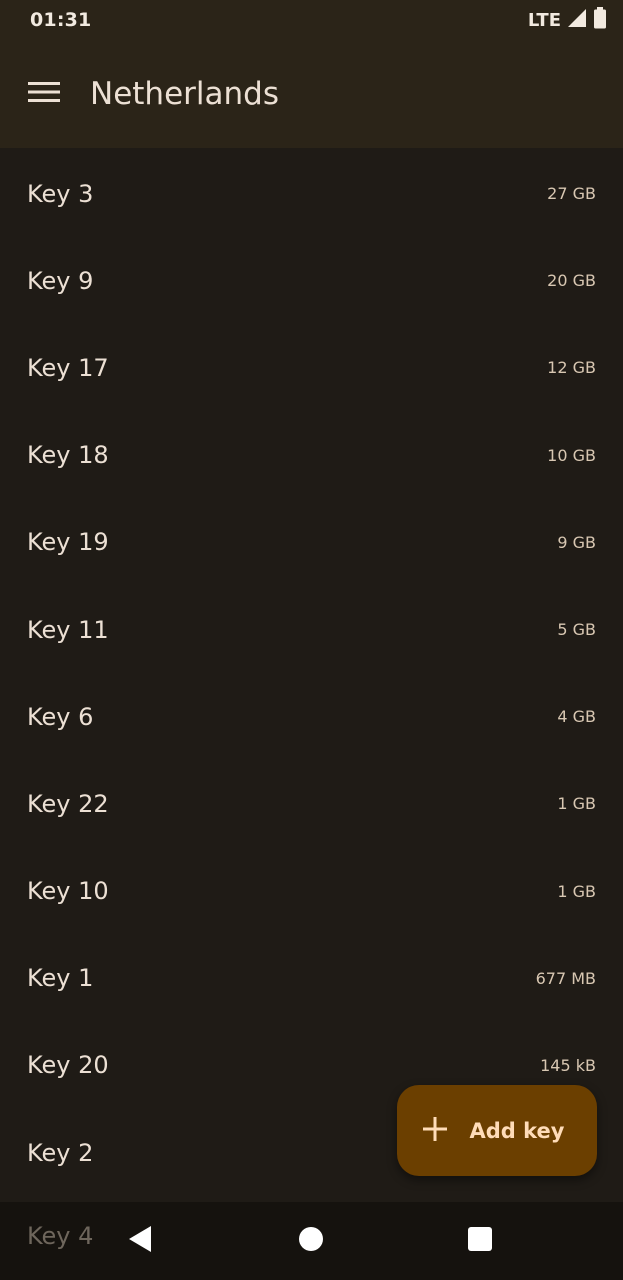 Image resolution: width=623 pixels, height=1280 pixels. Describe the element at coordinates (571, 368) in the screenshot. I see `key-data-usage: 12 GB` at that location.